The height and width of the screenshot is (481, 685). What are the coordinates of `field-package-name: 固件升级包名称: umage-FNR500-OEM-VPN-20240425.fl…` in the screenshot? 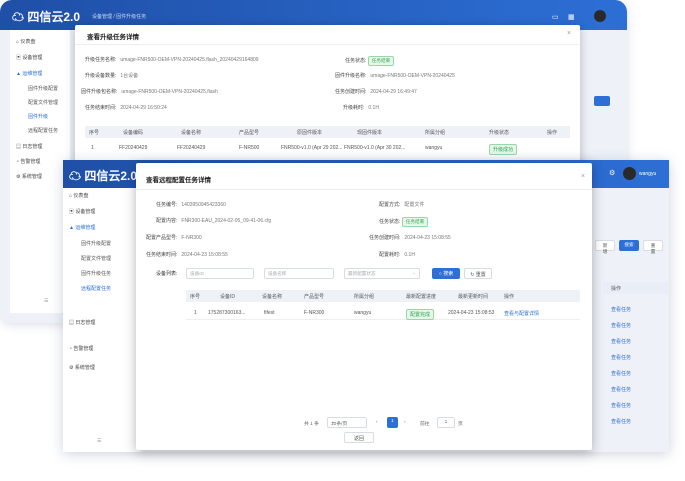 It's located at (149, 92).